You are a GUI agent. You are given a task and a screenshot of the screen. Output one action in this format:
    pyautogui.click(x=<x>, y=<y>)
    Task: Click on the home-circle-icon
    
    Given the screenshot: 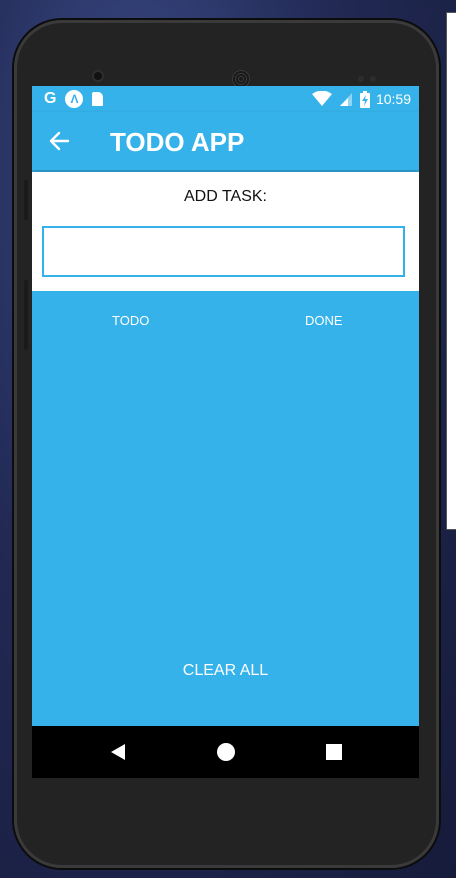 What is the action you would take?
    pyautogui.click(x=226, y=752)
    